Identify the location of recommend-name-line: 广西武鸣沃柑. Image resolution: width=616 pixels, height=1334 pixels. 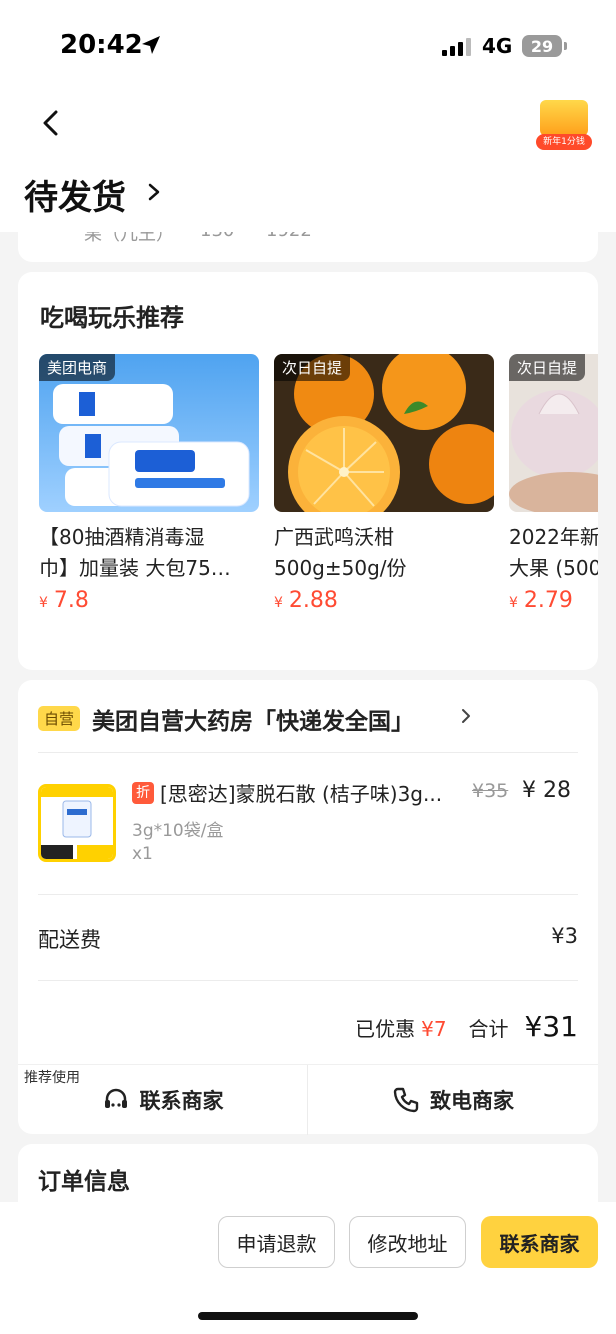
(334, 537).